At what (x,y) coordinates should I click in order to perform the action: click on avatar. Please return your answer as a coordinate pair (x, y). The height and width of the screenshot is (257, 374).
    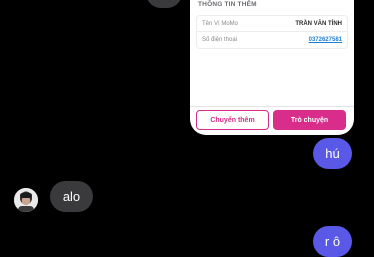
    Looking at the image, I should click on (26, 200).